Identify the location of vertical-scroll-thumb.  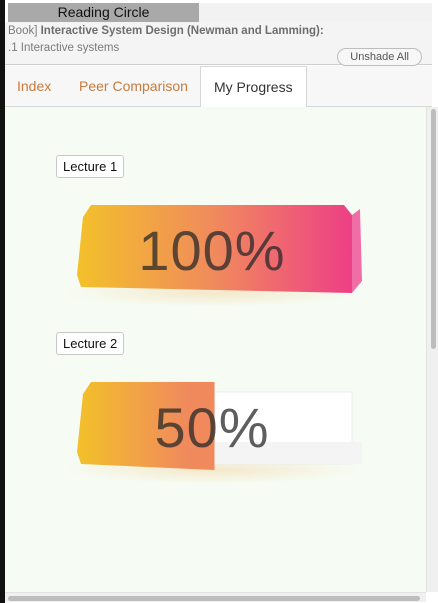
(433, 229).